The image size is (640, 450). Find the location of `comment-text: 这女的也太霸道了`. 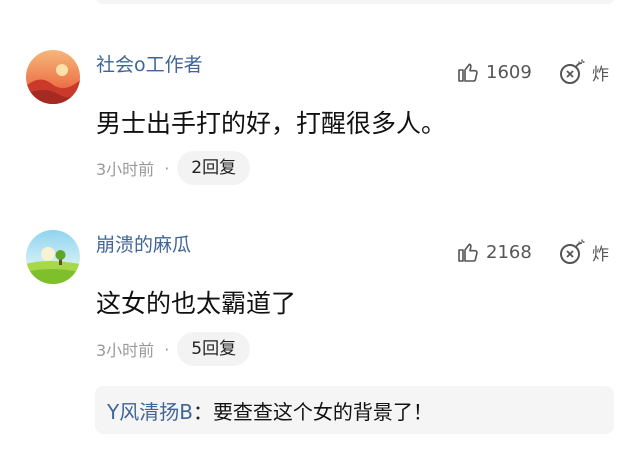

comment-text: 这女的也太霸道了 is located at coordinates (196, 303).